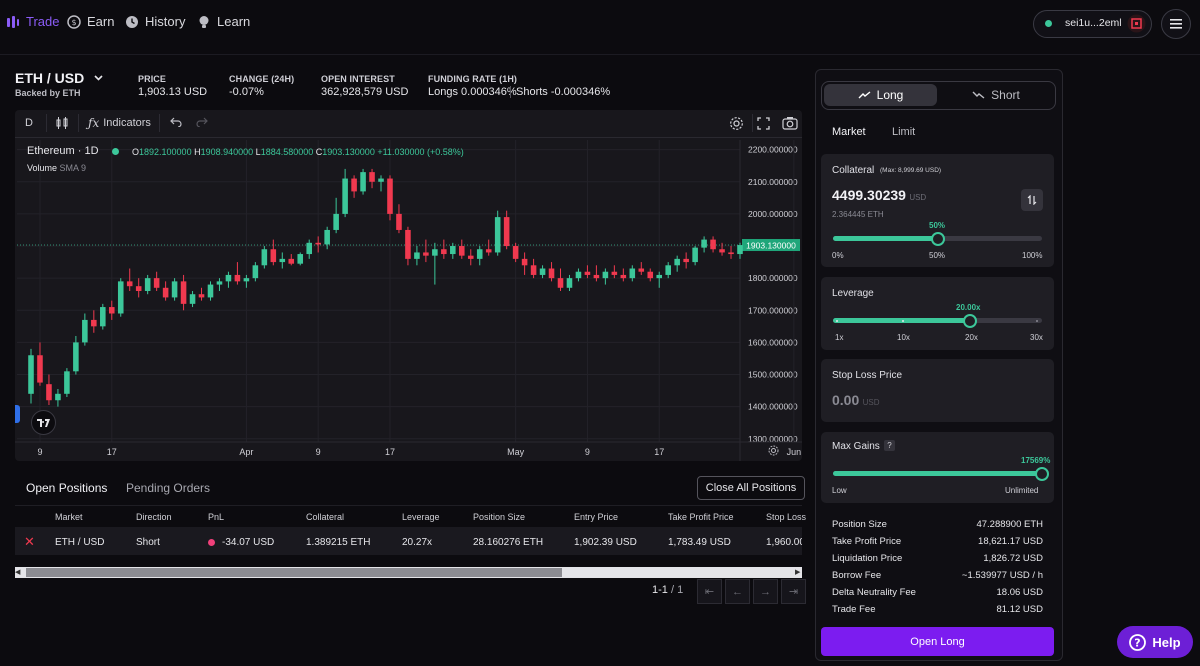  What do you see at coordinates (50, 78) in the screenshot?
I see `pair-label: ETH / USD` at bounding box center [50, 78].